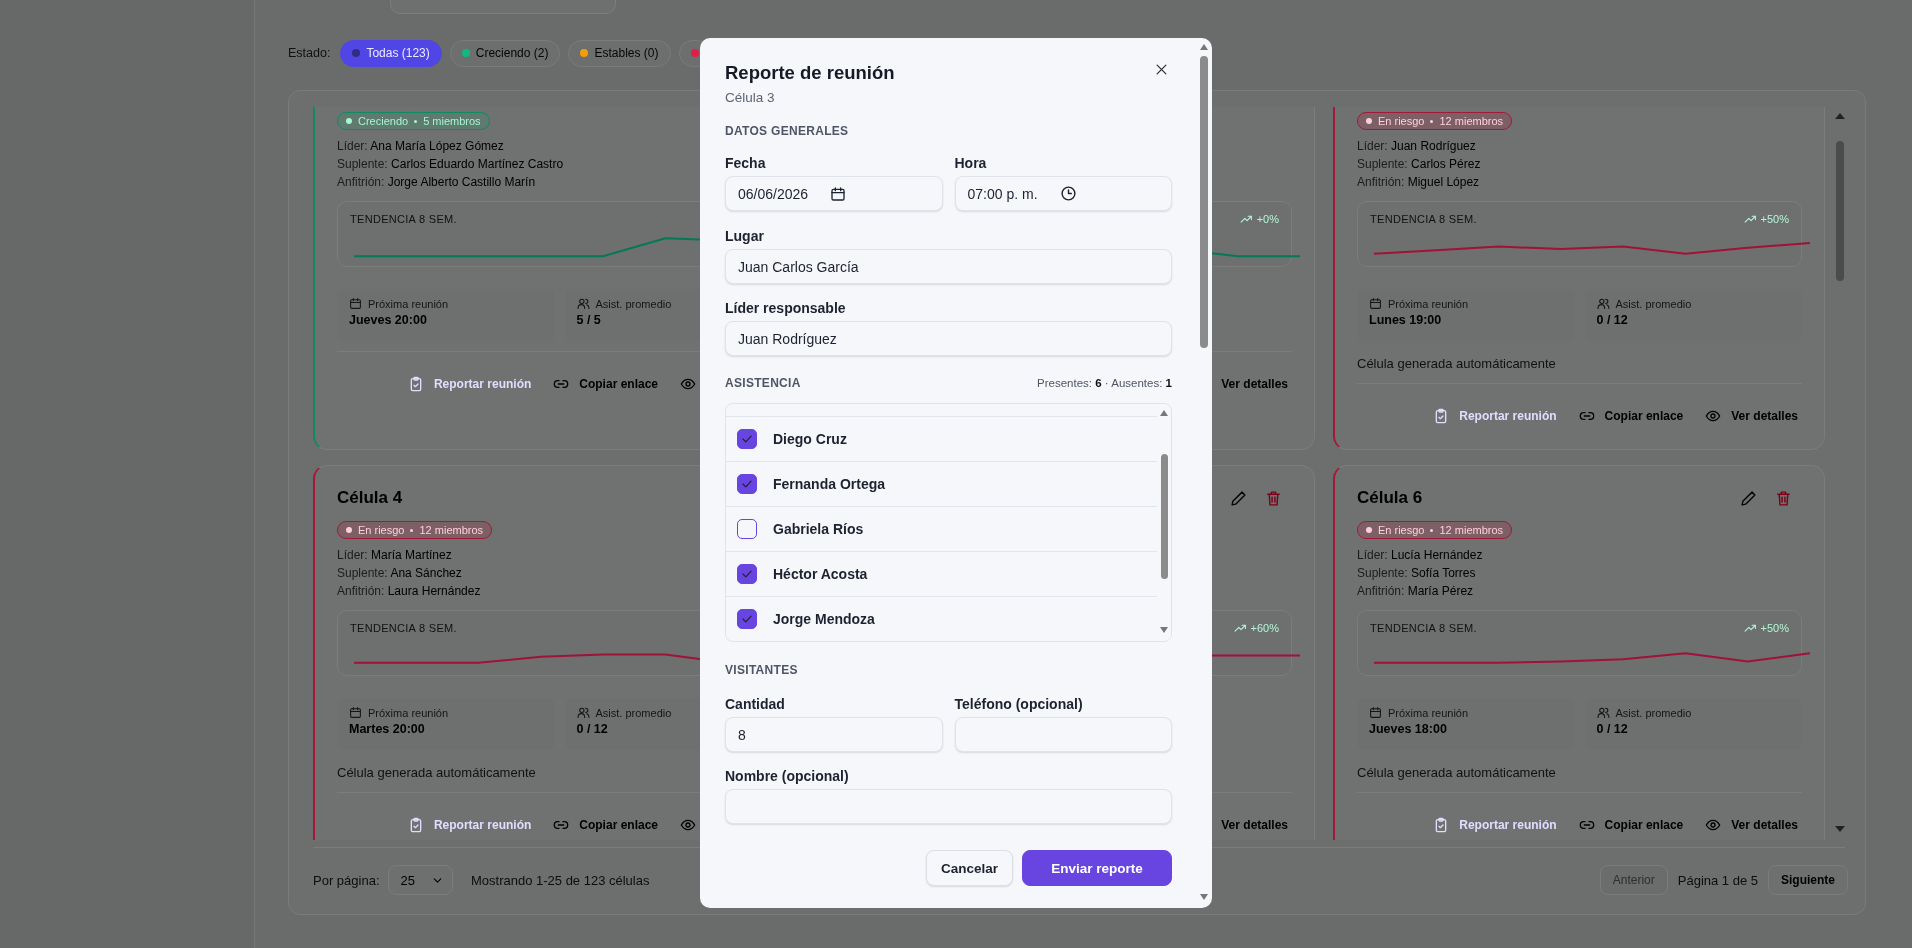  I want to click on dialog-title: Reporte de reunión, so click(810, 73).